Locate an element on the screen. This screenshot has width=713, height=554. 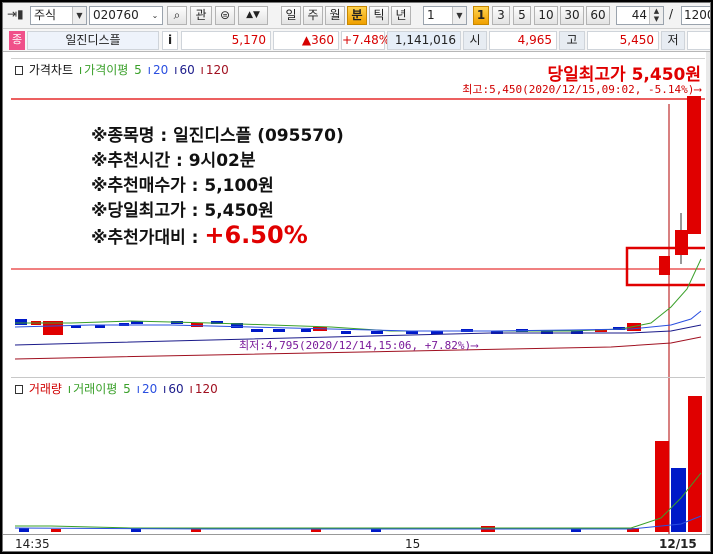
period-minute-label: 분 is located at coordinates (357, 15).